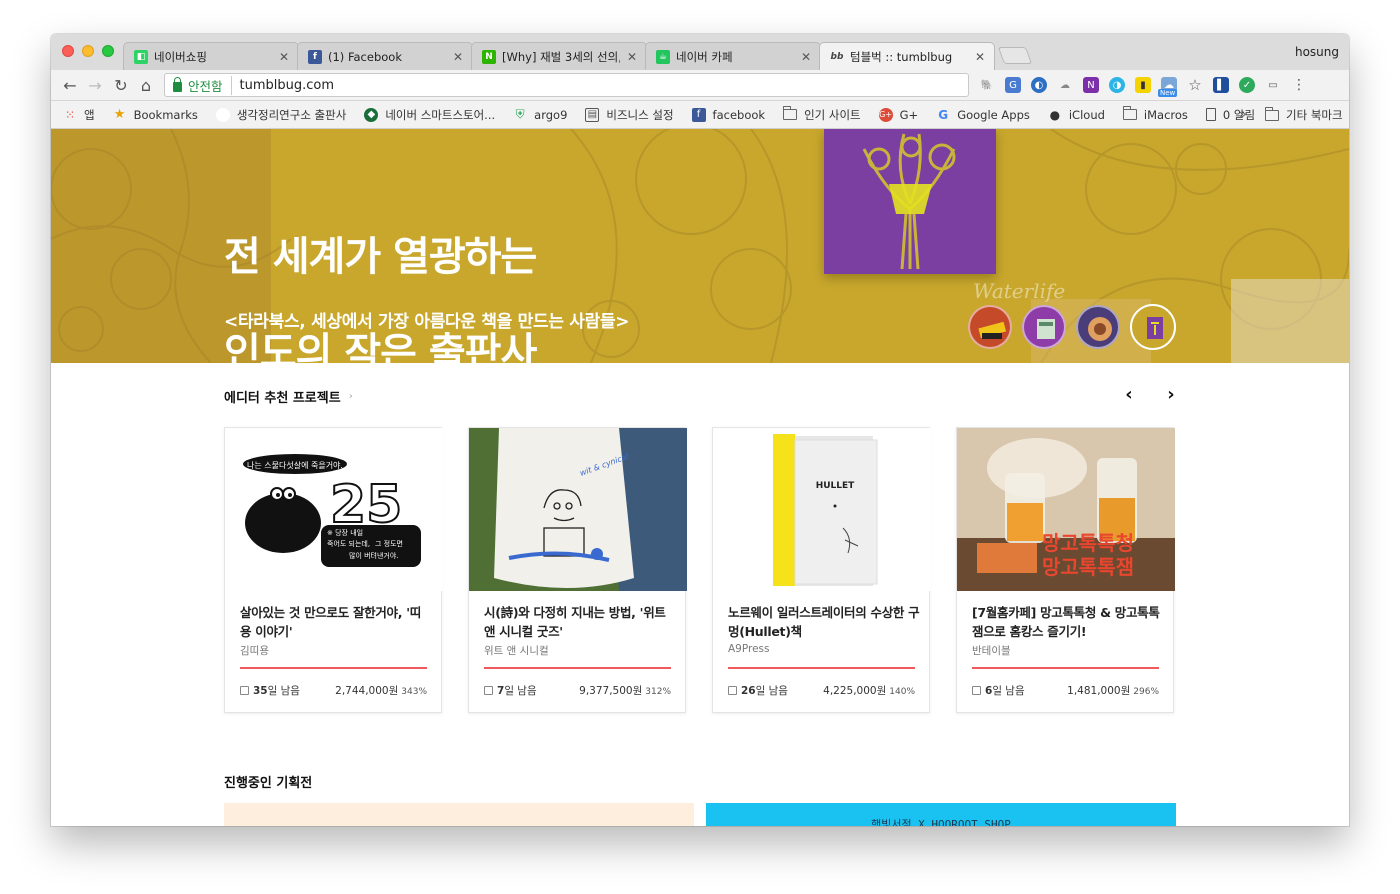 The width and height of the screenshot is (1400, 894). Describe the element at coordinates (902, 692) in the screenshot. I see `funding-percent: 140%` at that location.